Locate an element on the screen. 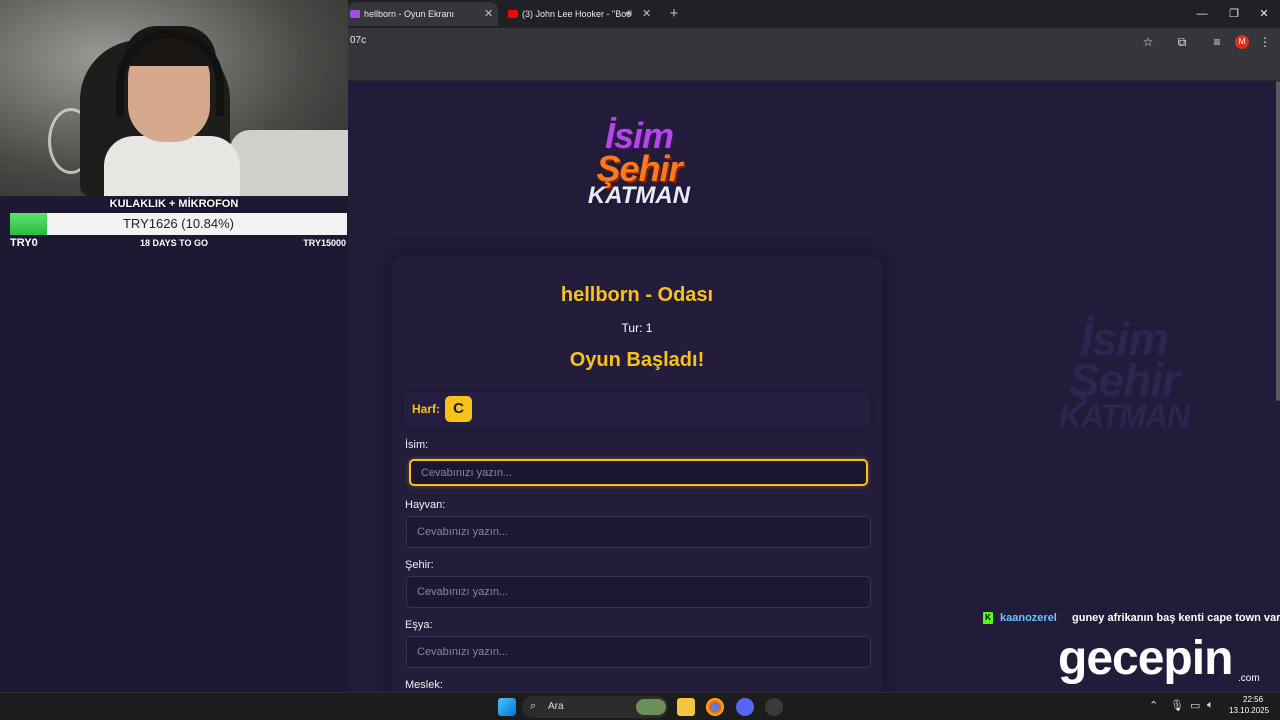 This screenshot has height=720, width=1280. tab-youtube: (3) John Lee Hooker - "Boo 🔊︎ ✕ is located at coordinates (581, 14).